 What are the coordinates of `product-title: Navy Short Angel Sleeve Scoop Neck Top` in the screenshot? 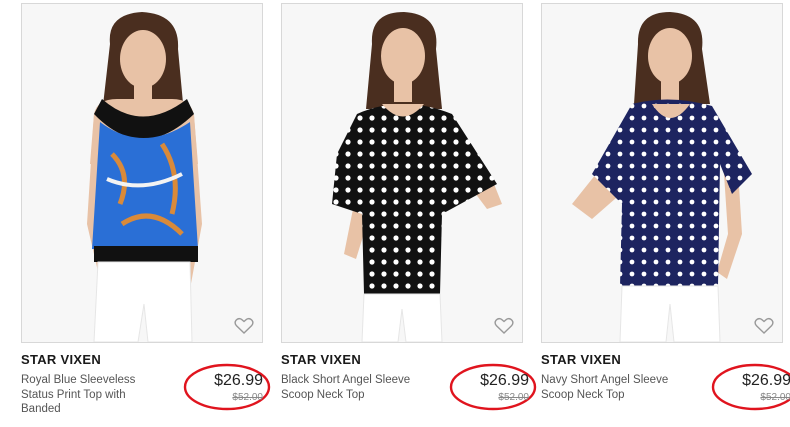 It's located at (610, 387).